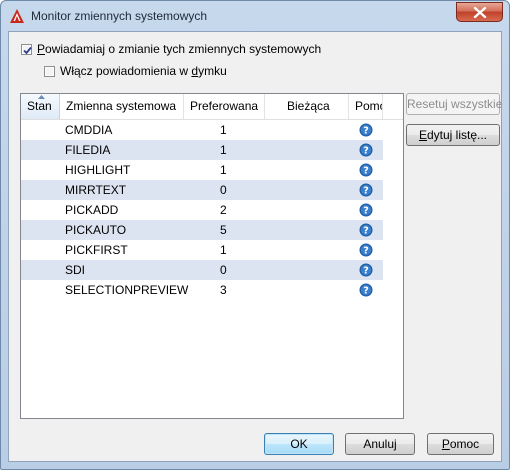  Describe the element at coordinates (96, 190) in the screenshot. I see `variable-name: MIRRTEXT` at that location.